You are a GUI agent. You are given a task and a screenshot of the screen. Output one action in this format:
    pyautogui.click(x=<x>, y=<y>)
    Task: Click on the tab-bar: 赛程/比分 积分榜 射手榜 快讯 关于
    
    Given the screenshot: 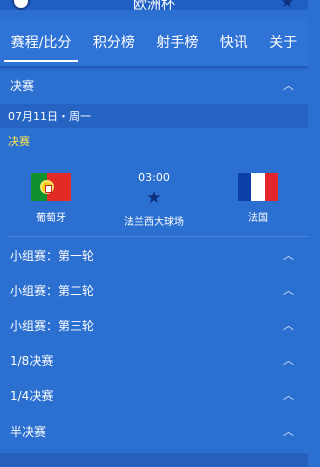 What is the action you would take?
    pyautogui.click(x=154, y=43)
    